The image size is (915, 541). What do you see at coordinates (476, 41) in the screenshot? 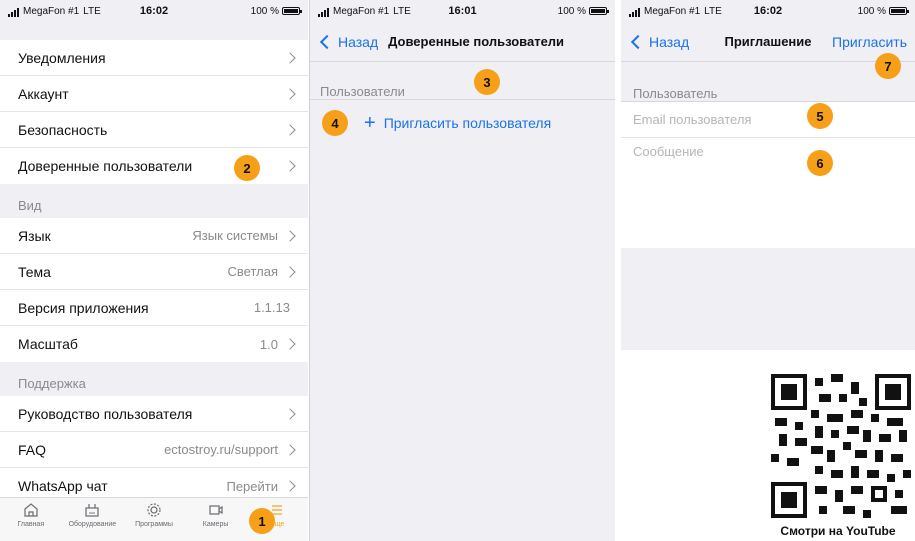
I see `page-title: Доверенные пользователи` at bounding box center [476, 41].